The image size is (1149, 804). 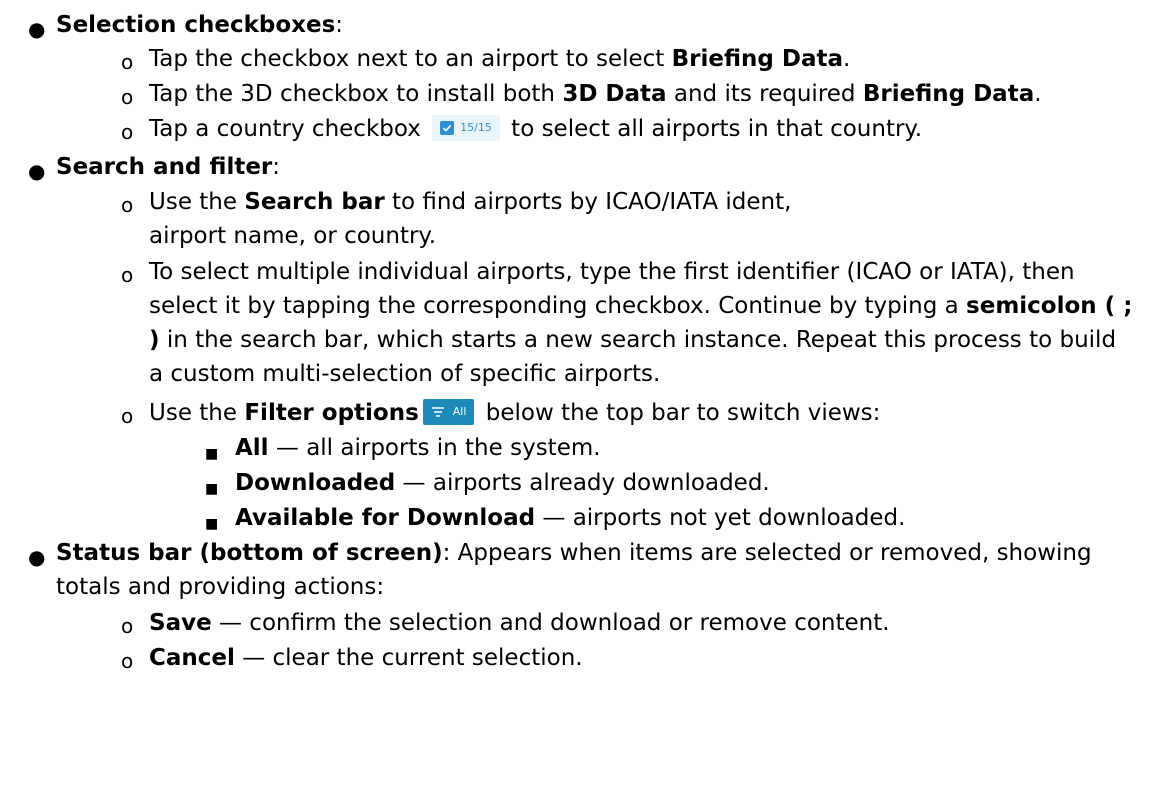 I want to click on country-count: 15/15, so click(x=476, y=127).